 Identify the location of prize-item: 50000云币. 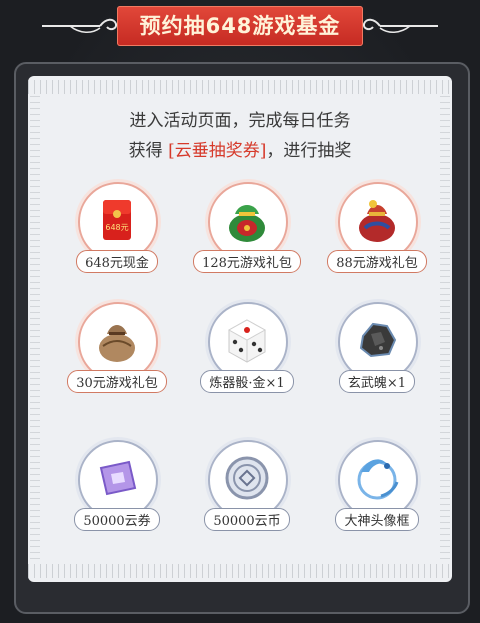
(247, 490).